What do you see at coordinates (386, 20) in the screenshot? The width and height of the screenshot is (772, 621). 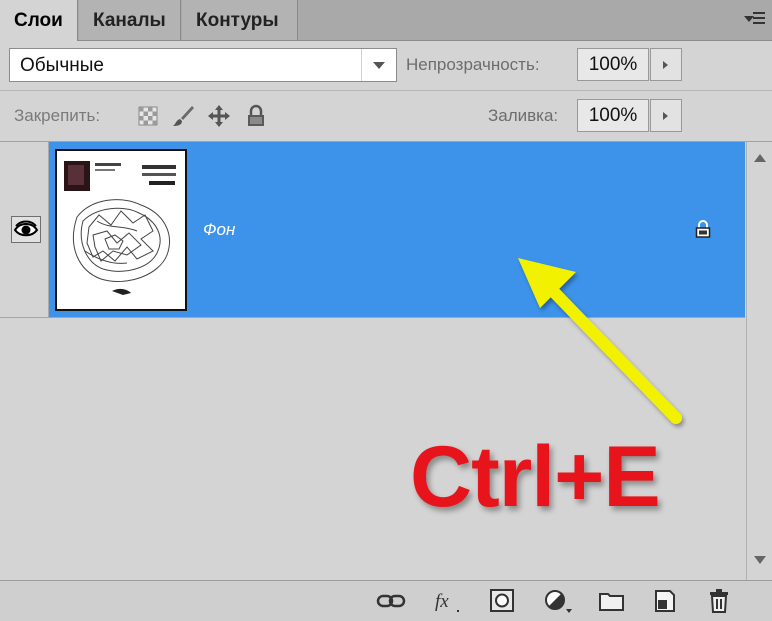 I see `panel-tab-bar: Слои Каналы Контуры` at bounding box center [386, 20].